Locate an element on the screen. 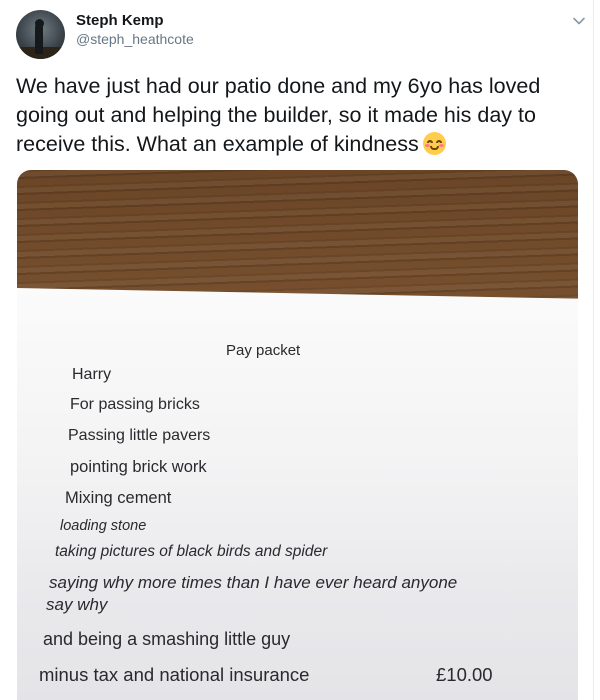  note-line: say why is located at coordinates (77, 604).